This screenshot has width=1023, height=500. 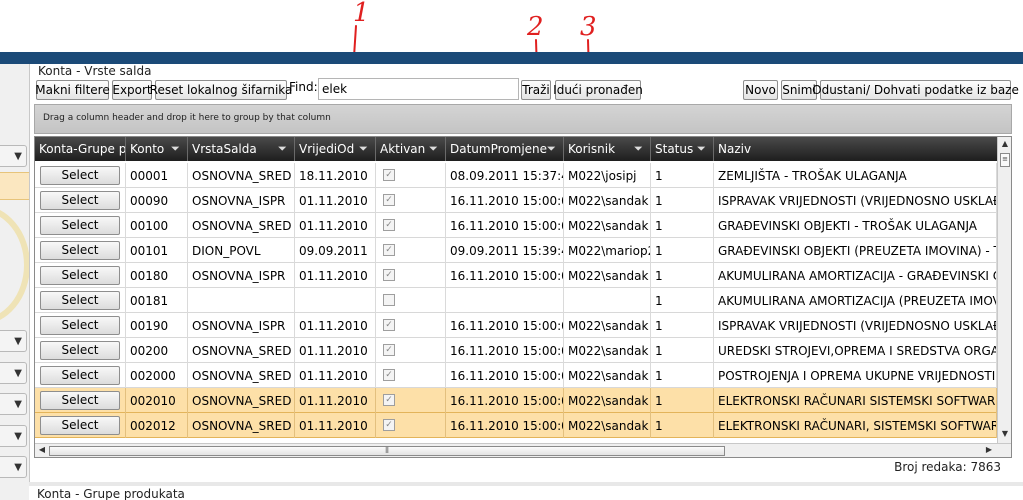 I want to click on column-header-korisnik: Korisnik ⏷, so click(x=607, y=149).